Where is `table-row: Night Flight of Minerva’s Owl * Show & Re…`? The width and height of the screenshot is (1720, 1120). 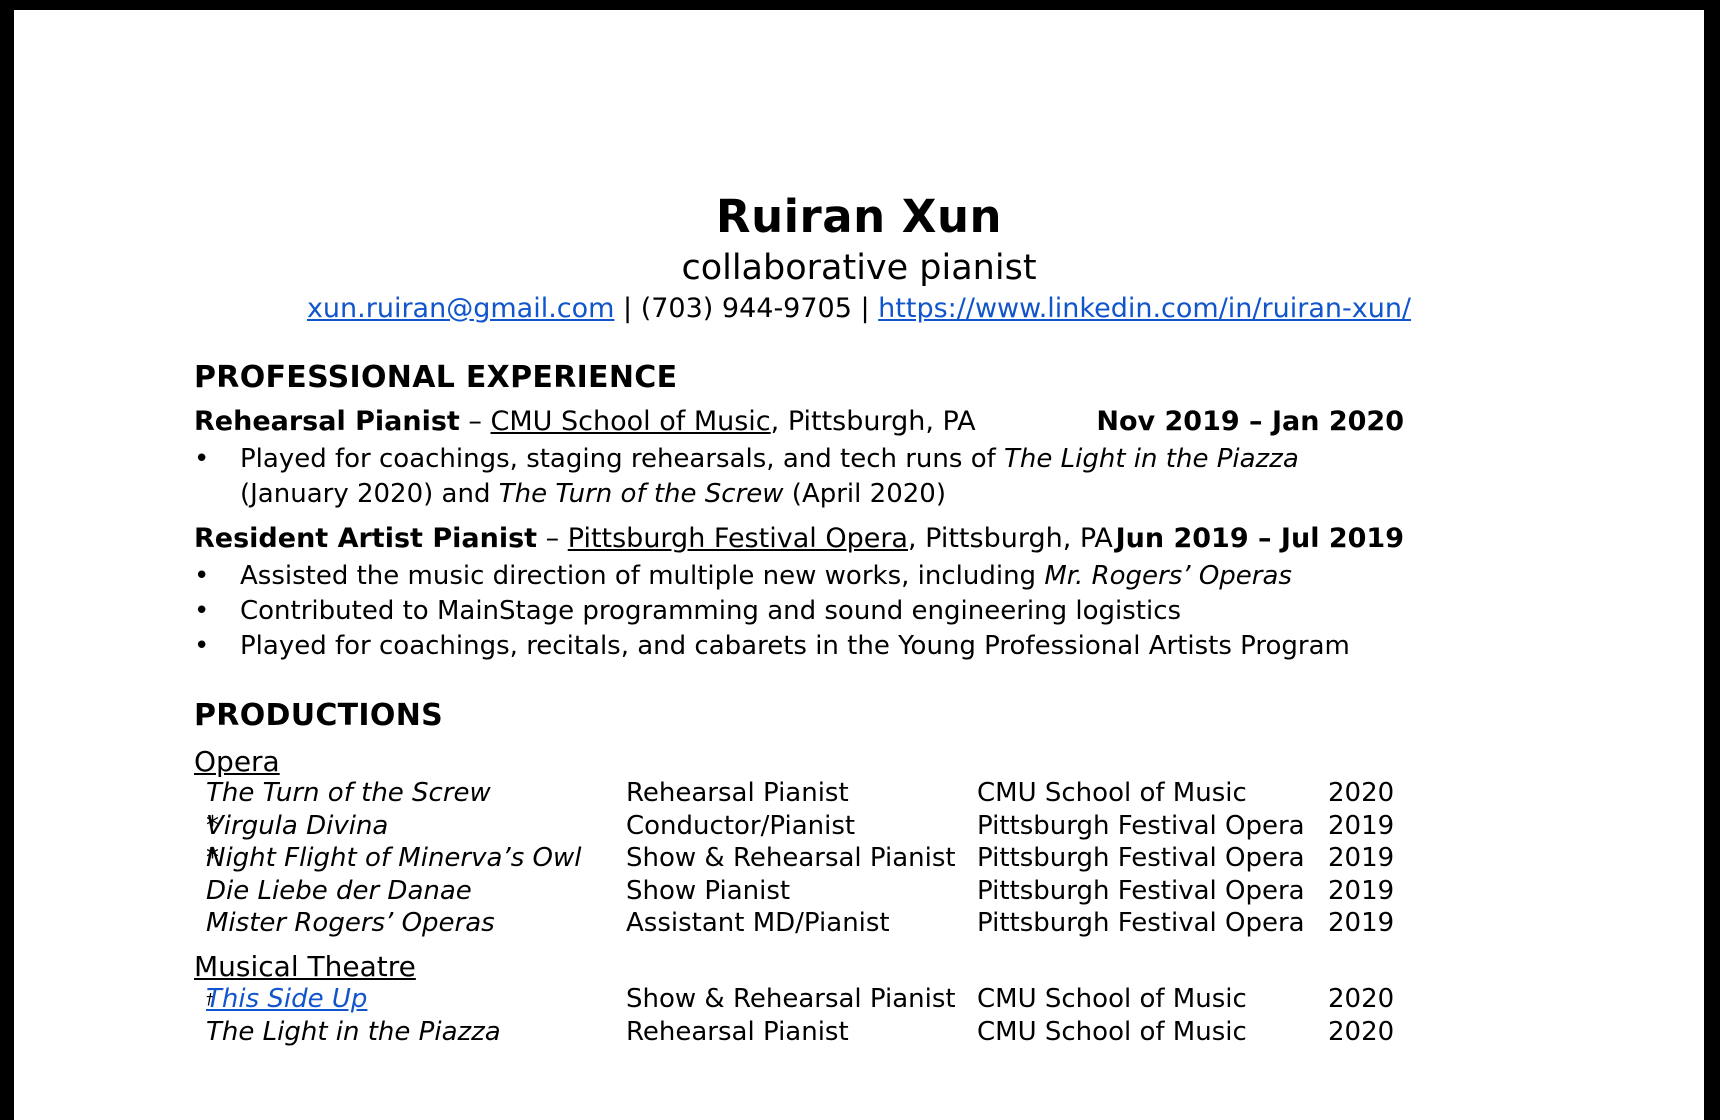
table-row: Night Flight of Minerva’s Owl * Show & Re… is located at coordinates (800, 858).